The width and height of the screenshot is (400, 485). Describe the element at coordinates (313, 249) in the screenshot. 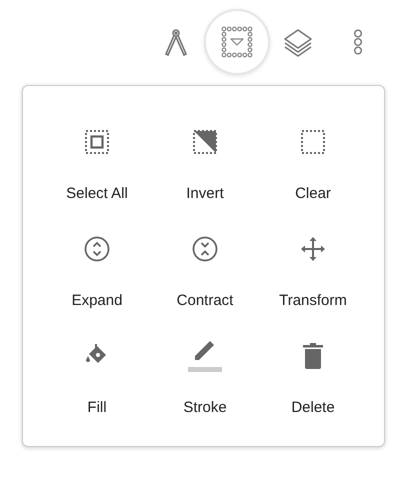

I see `move-arrows-icon` at that location.